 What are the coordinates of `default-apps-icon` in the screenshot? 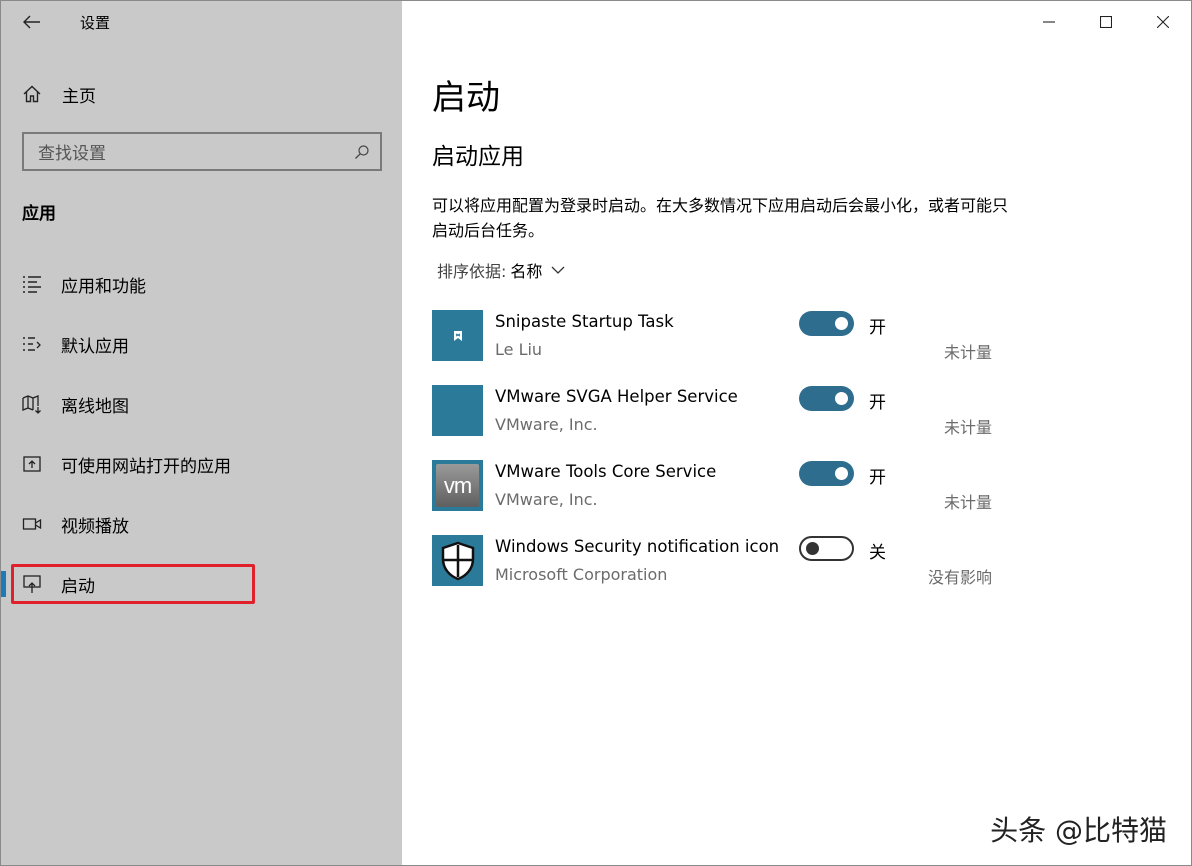 It's located at (32, 344).